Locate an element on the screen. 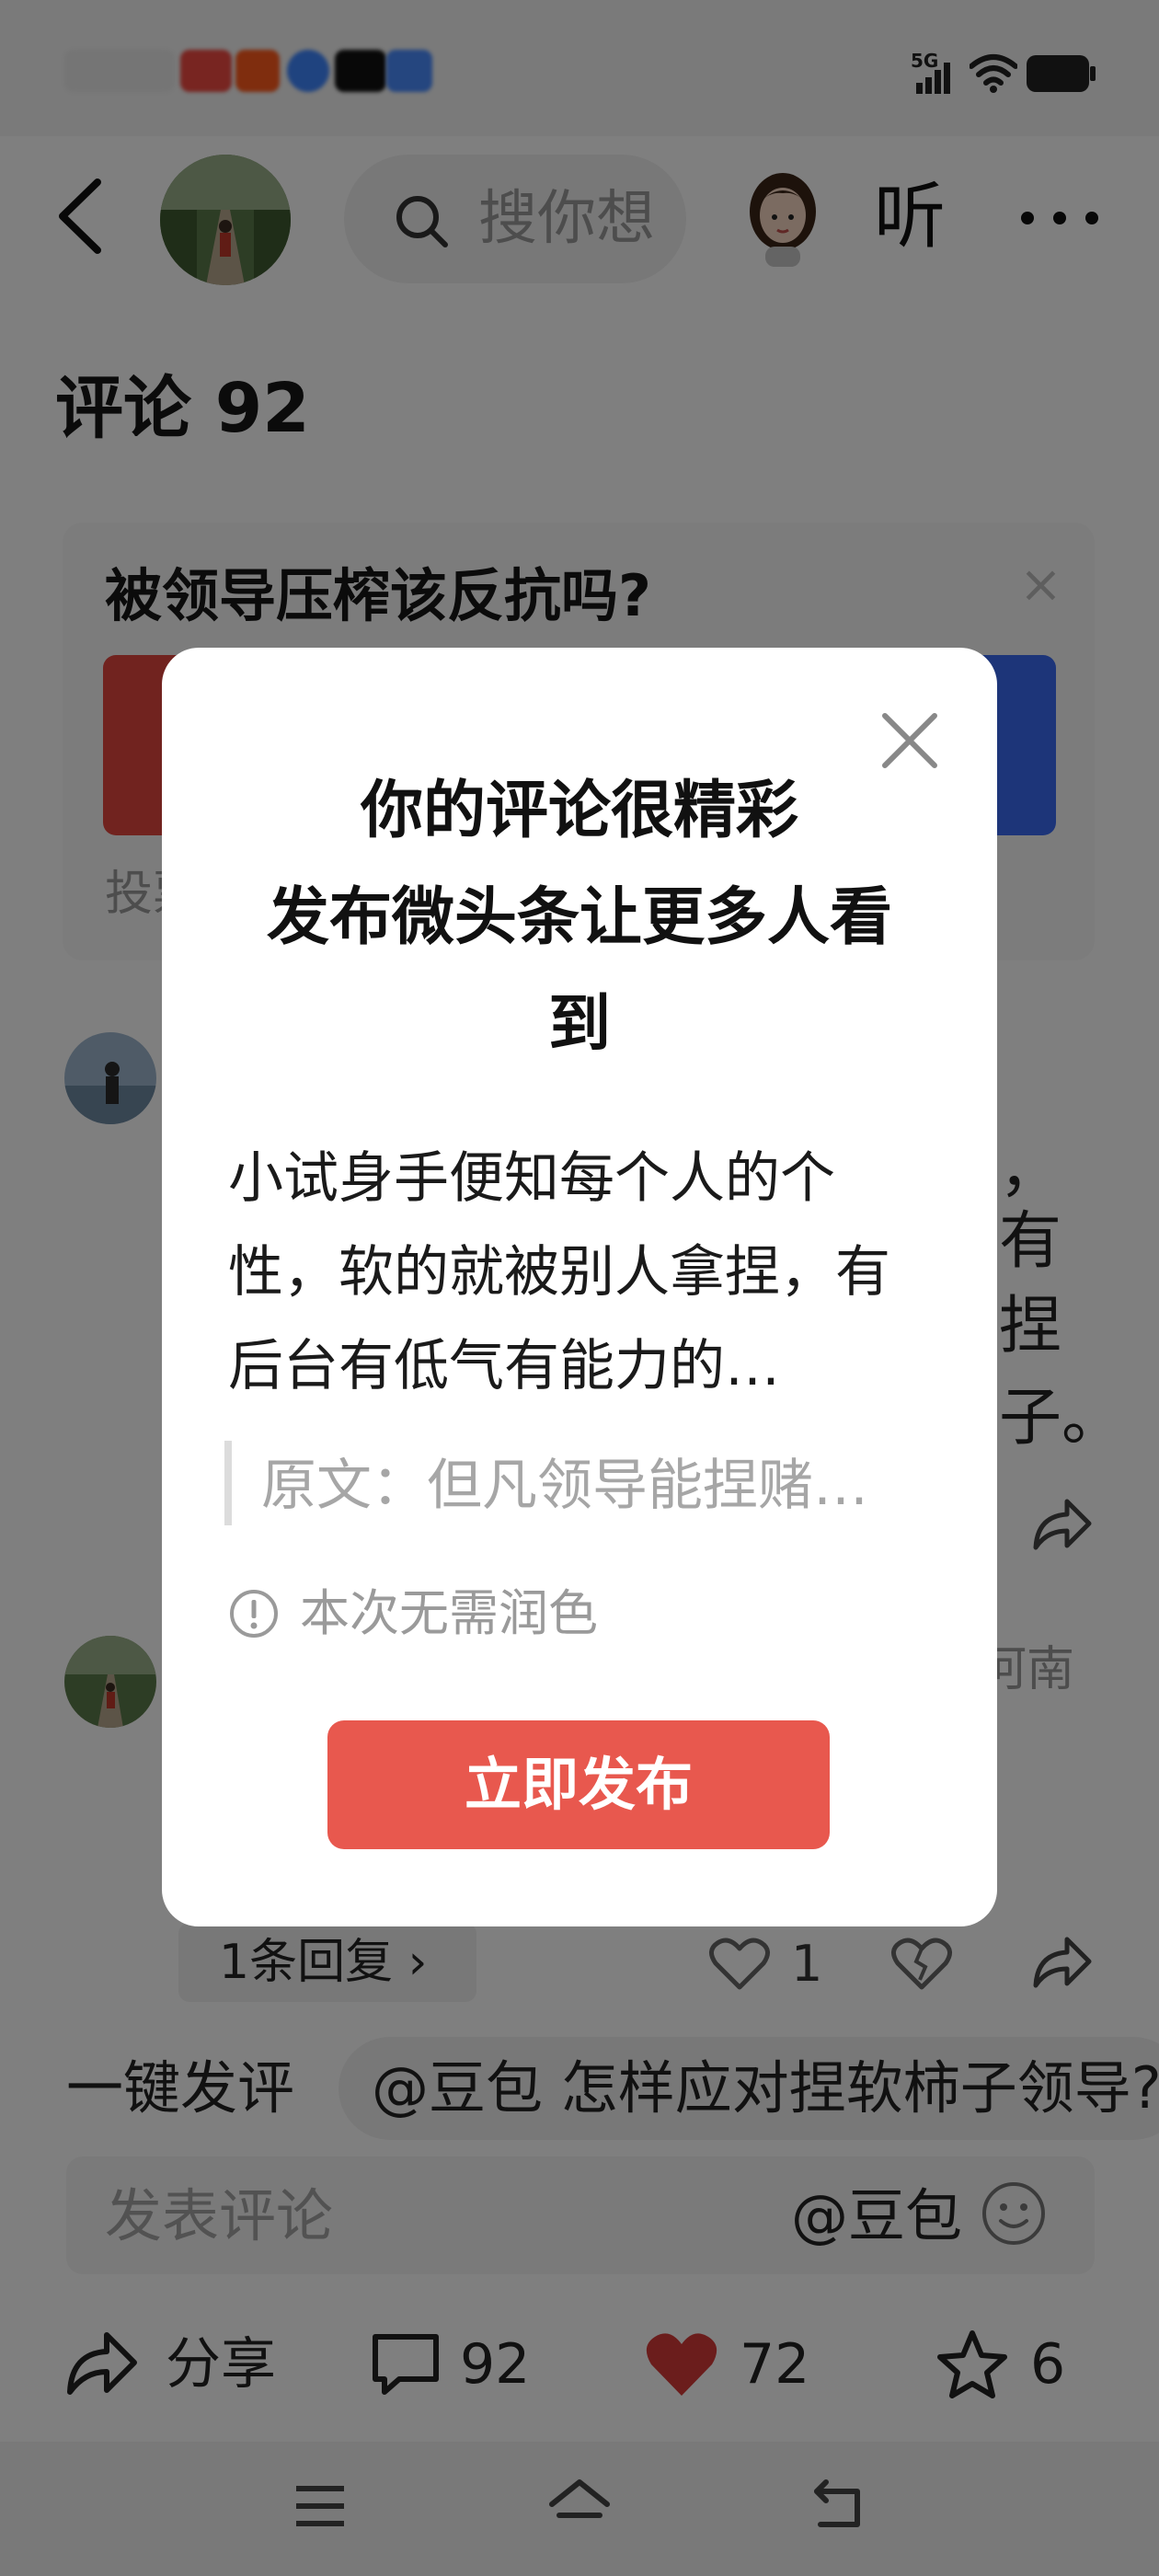 This screenshot has width=1159, height=2576. dialog-title-line: 你的评论很精彩 is located at coordinates (579, 811).